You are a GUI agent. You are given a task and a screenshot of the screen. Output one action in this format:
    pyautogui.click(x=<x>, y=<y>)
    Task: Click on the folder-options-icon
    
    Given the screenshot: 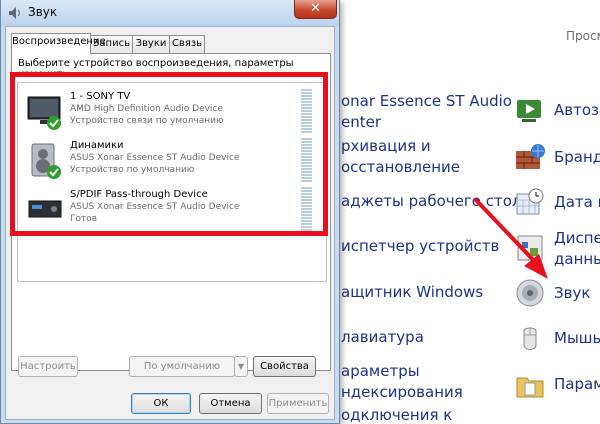 What is the action you would take?
    pyautogui.click(x=530, y=385)
    